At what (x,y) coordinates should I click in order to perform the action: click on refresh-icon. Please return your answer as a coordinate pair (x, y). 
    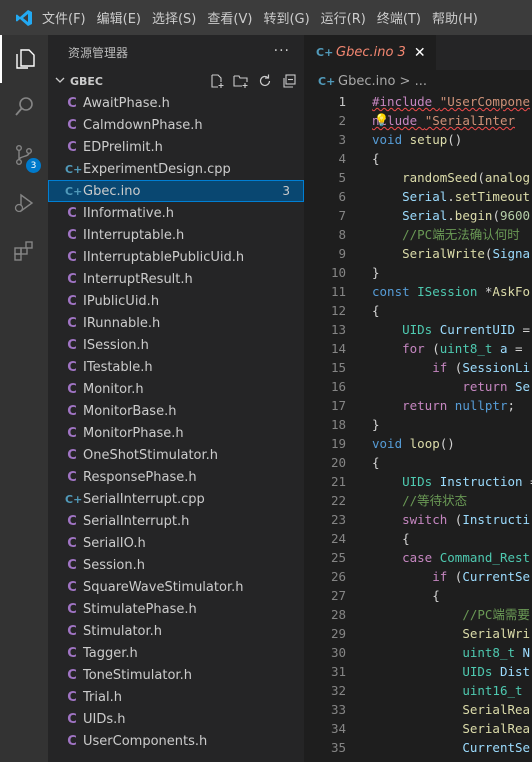
    Looking at the image, I should click on (265, 81).